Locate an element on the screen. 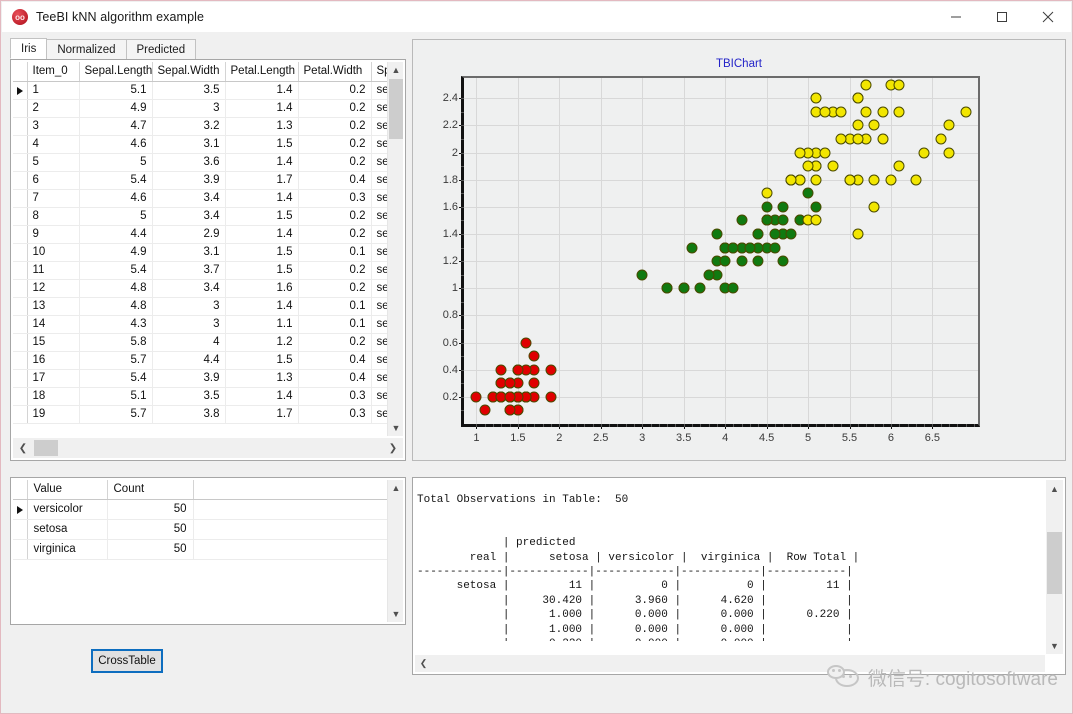 The image size is (1073, 714). cell-sepal-length: 4.6 is located at coordinates (116, 198).